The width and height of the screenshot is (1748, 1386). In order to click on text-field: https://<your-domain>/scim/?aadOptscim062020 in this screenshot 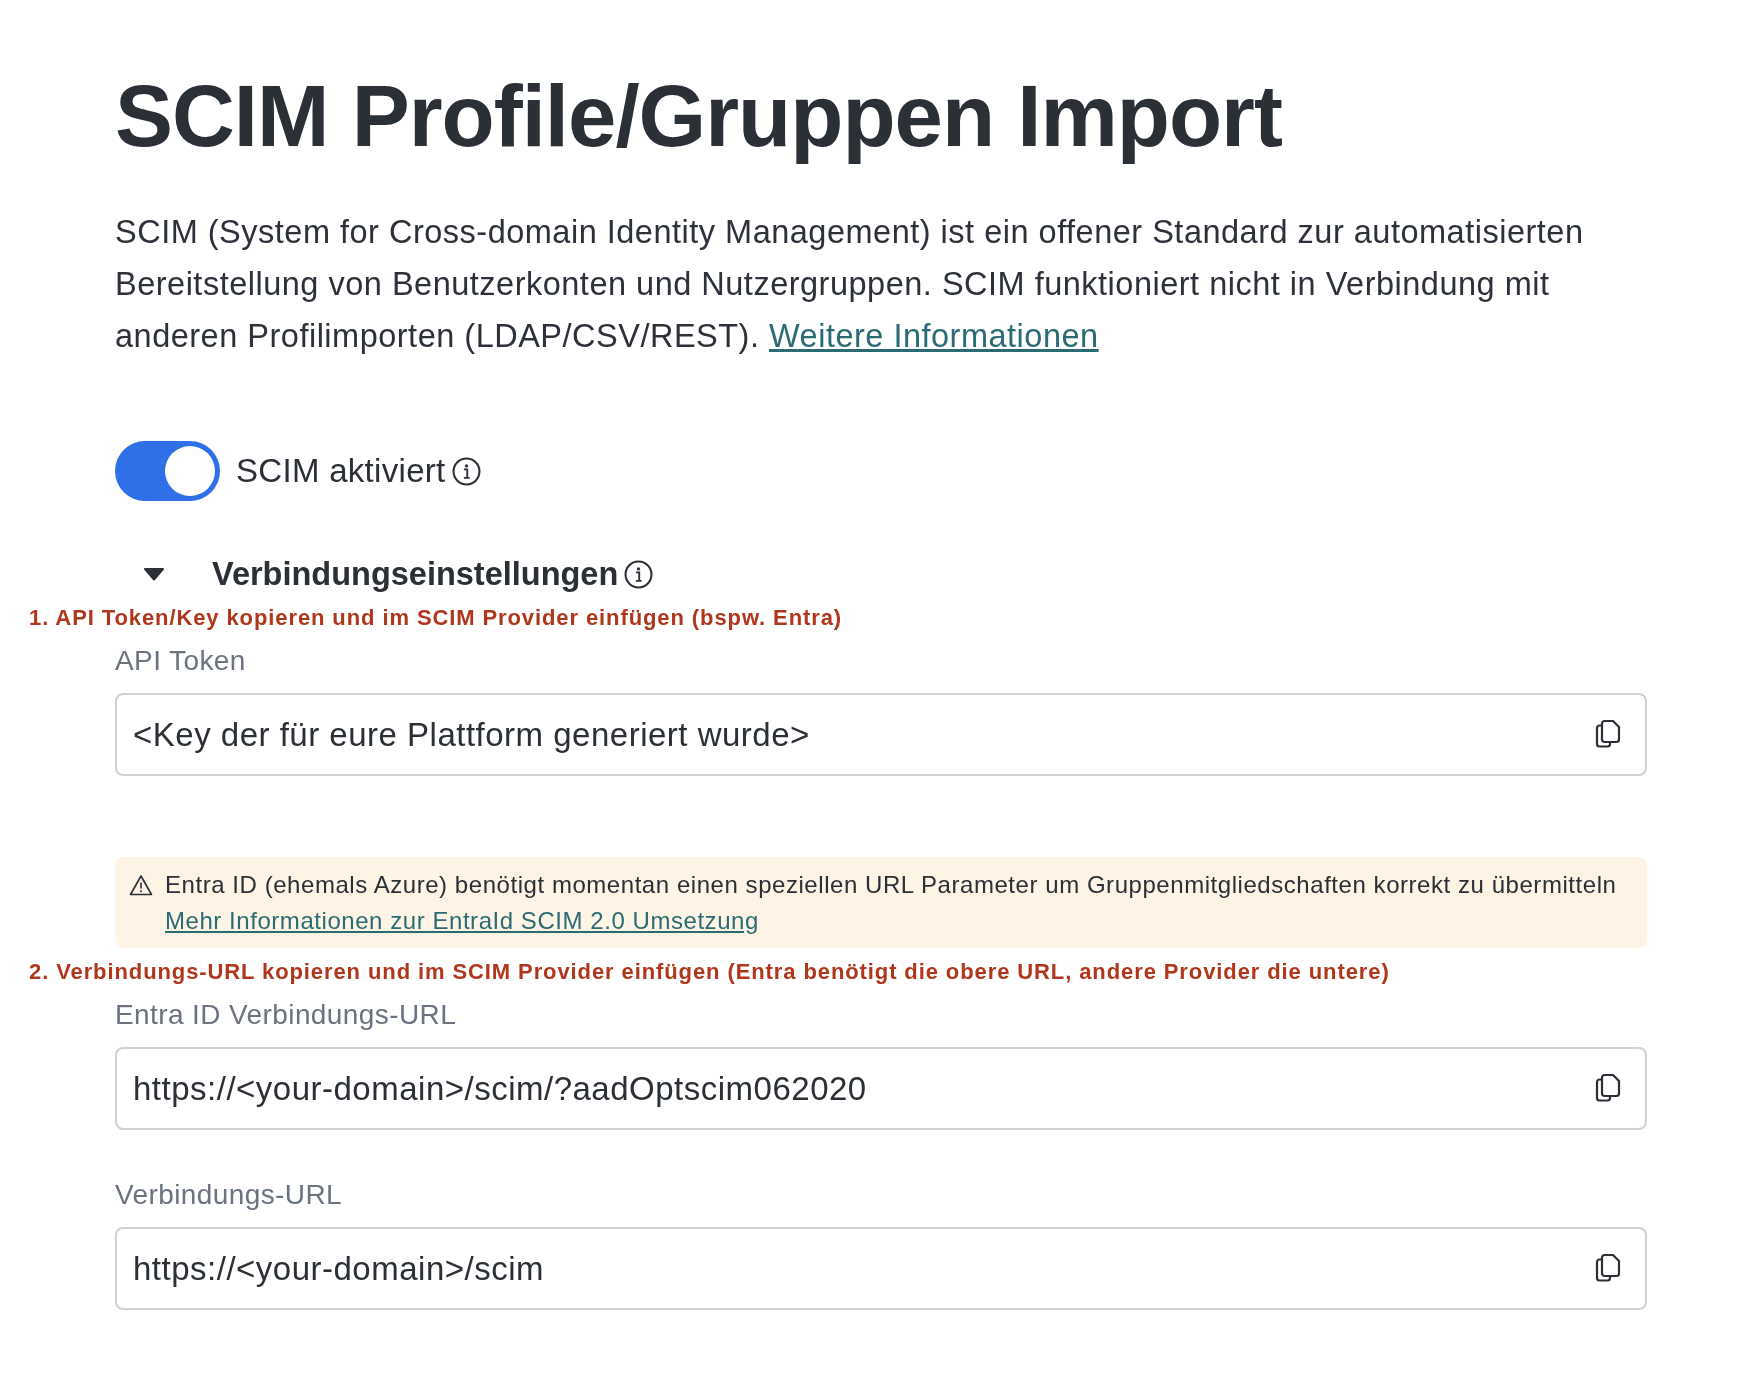, I will do `click(881, 1088)`.